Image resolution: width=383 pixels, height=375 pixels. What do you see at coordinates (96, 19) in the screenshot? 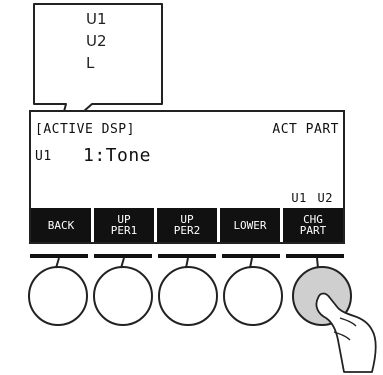
I see `callout-line-1: U1` at bounding box center [96, 19].